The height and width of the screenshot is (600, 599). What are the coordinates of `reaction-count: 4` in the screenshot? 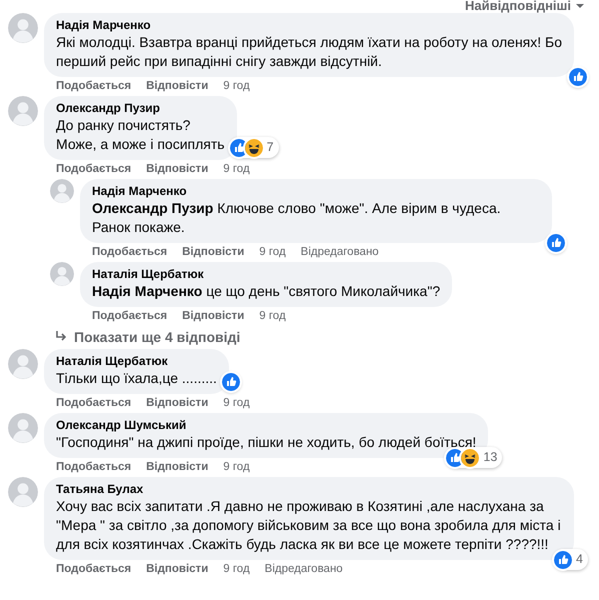 It's located at (579, 559).